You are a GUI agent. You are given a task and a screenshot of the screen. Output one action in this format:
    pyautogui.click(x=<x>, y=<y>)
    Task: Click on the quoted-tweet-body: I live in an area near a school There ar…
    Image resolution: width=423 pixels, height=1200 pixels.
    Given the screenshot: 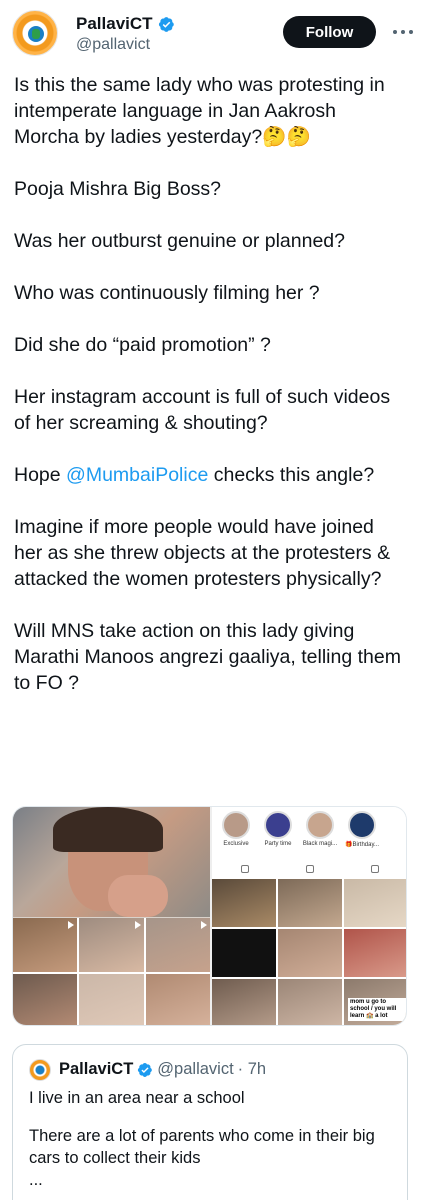 What is the action you would take?
    pyautogui.click(x=214, y=1143)
    